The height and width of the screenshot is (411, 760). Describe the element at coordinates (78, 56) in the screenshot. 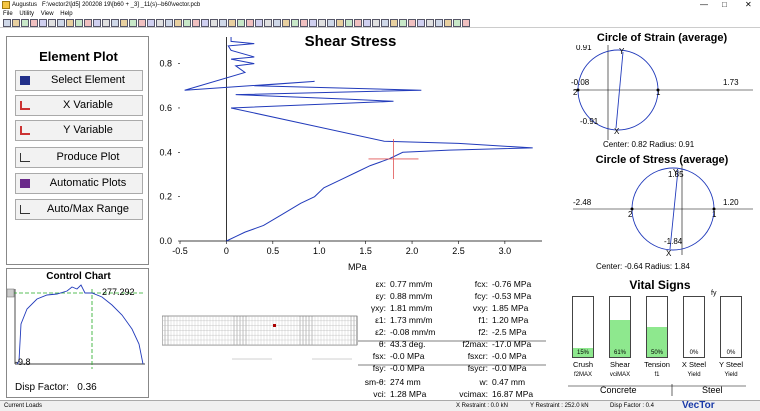

I see `panel-title: Element Plot` at that location.